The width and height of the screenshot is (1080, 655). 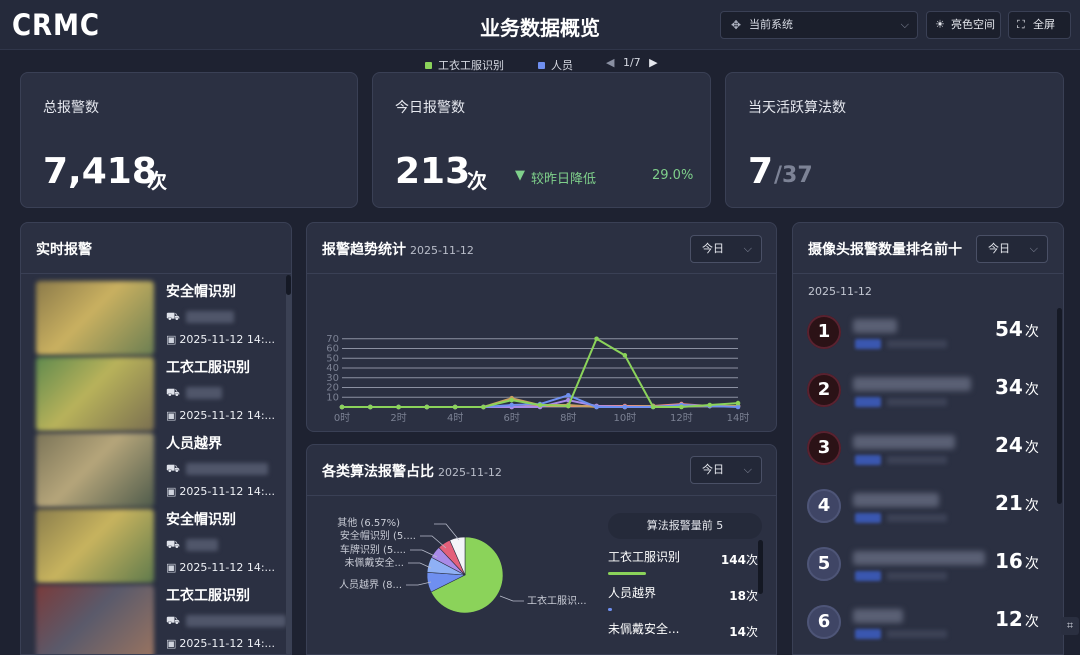 I want to click on pie-range-select: 今日 ⌵, so click(x=726, y=470).